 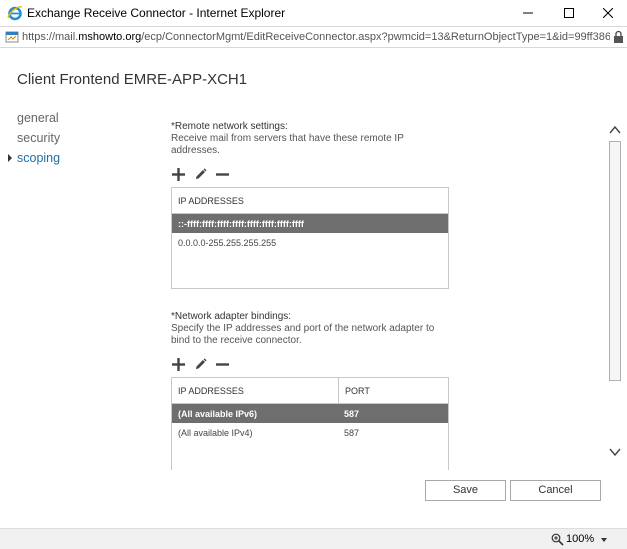 I want to click on nav-item-scoping: scoping, so click(x=34, y=158).